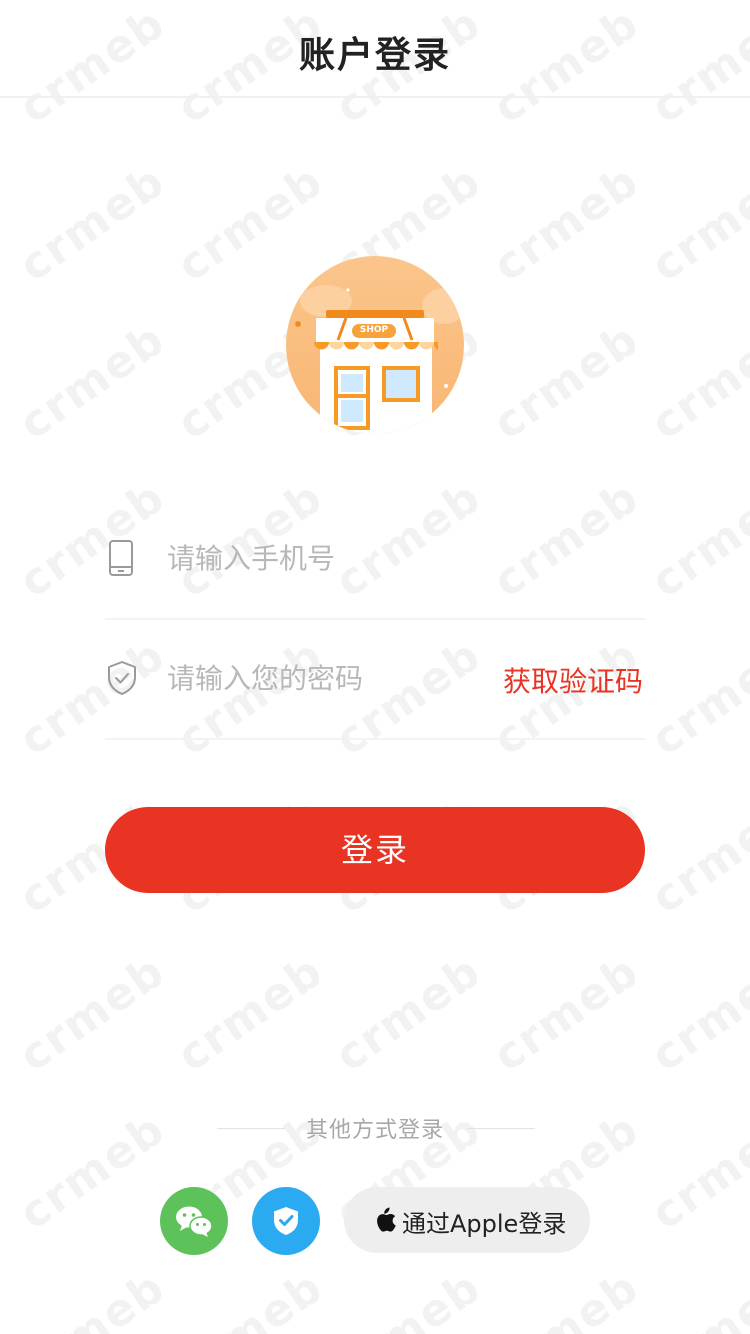 This screenshot has height=1334, width=750. I want to click on apple-icon, so click(386, 1219).